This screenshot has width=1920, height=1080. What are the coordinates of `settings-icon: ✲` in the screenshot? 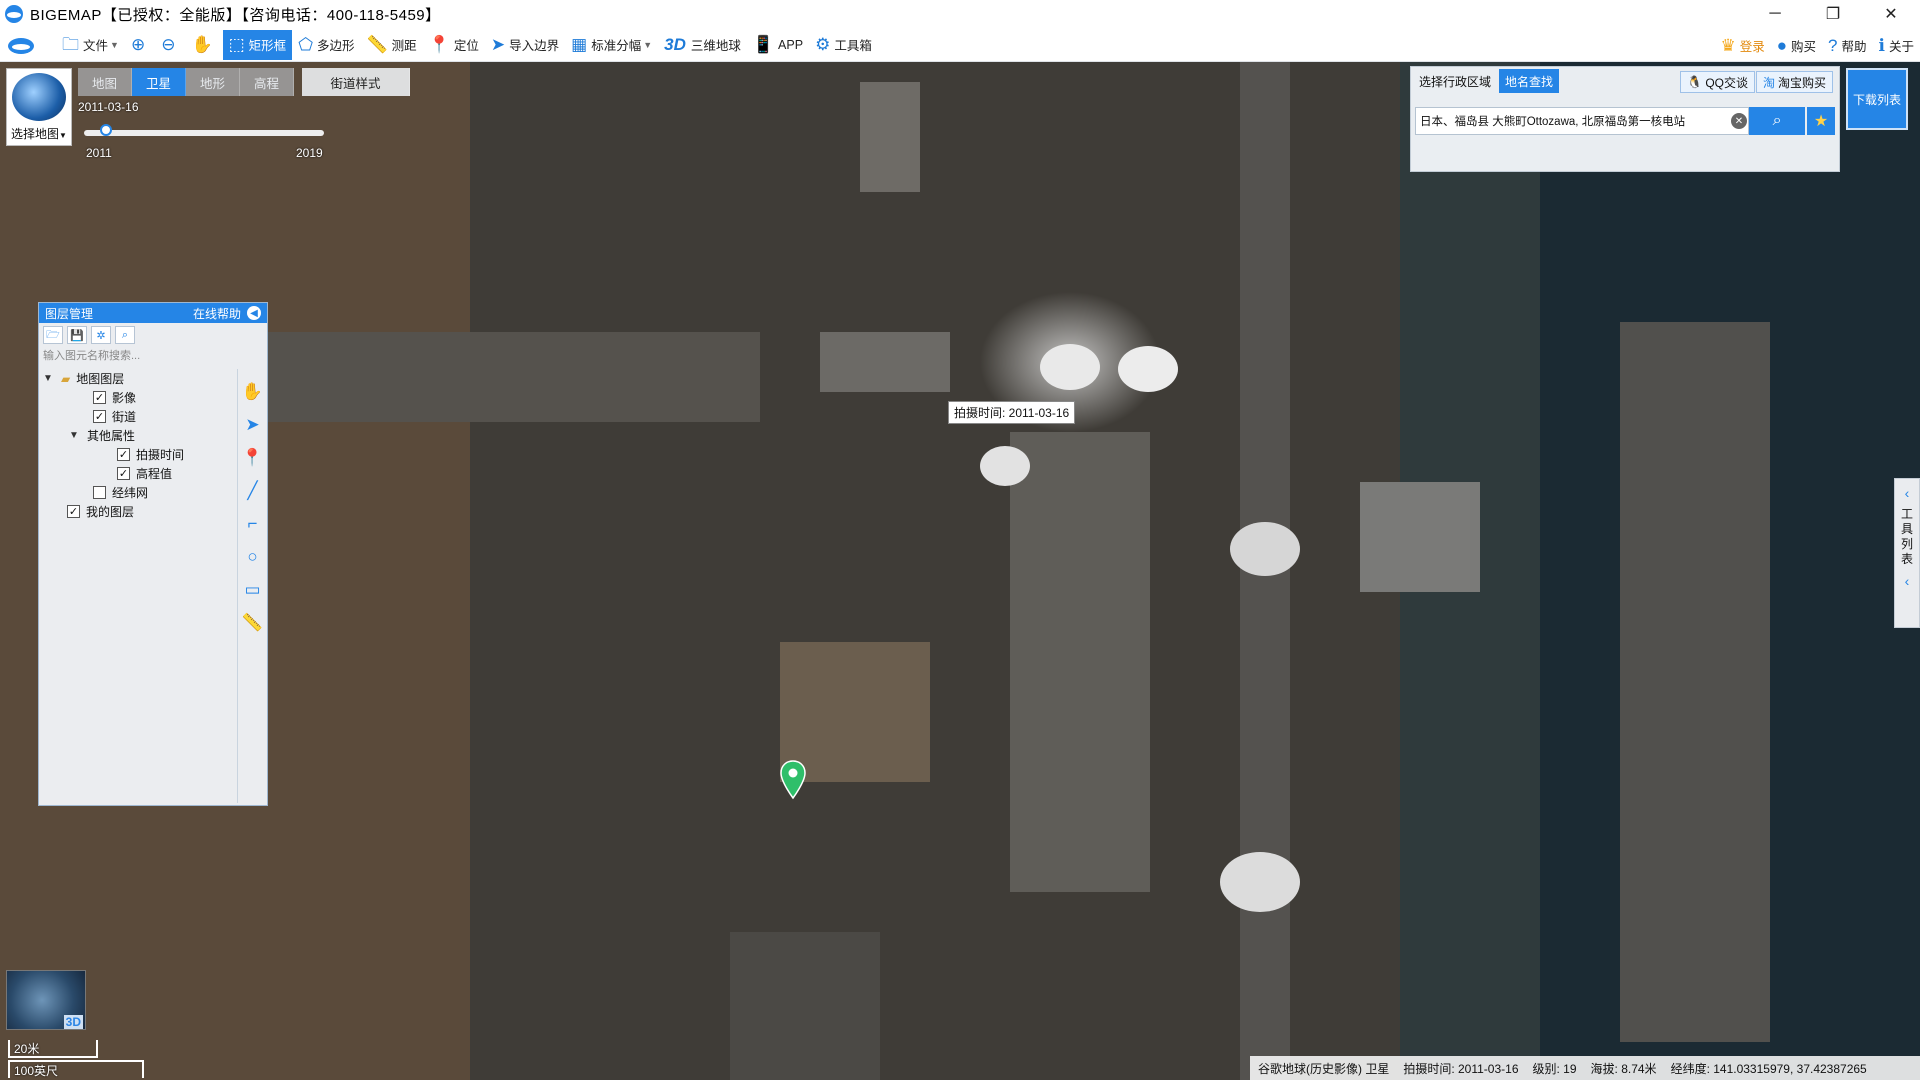 It's located at (101, 335).